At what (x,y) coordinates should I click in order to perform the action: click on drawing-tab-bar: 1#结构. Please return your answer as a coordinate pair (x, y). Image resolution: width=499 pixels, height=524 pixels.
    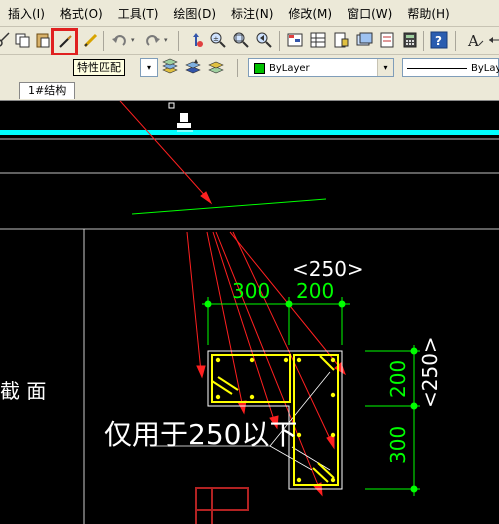
    Looking at the image, I should click on (249, 91).